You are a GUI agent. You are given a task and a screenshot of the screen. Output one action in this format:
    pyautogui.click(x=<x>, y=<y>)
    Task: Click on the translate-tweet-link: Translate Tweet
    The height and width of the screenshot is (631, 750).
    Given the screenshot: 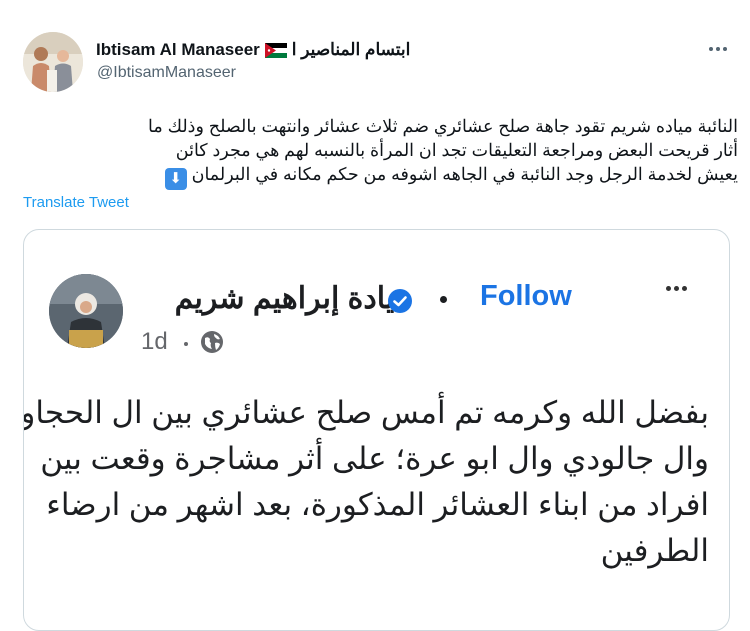 What is the action you would take?
    pyautogui.click(x=76, y=202)
    